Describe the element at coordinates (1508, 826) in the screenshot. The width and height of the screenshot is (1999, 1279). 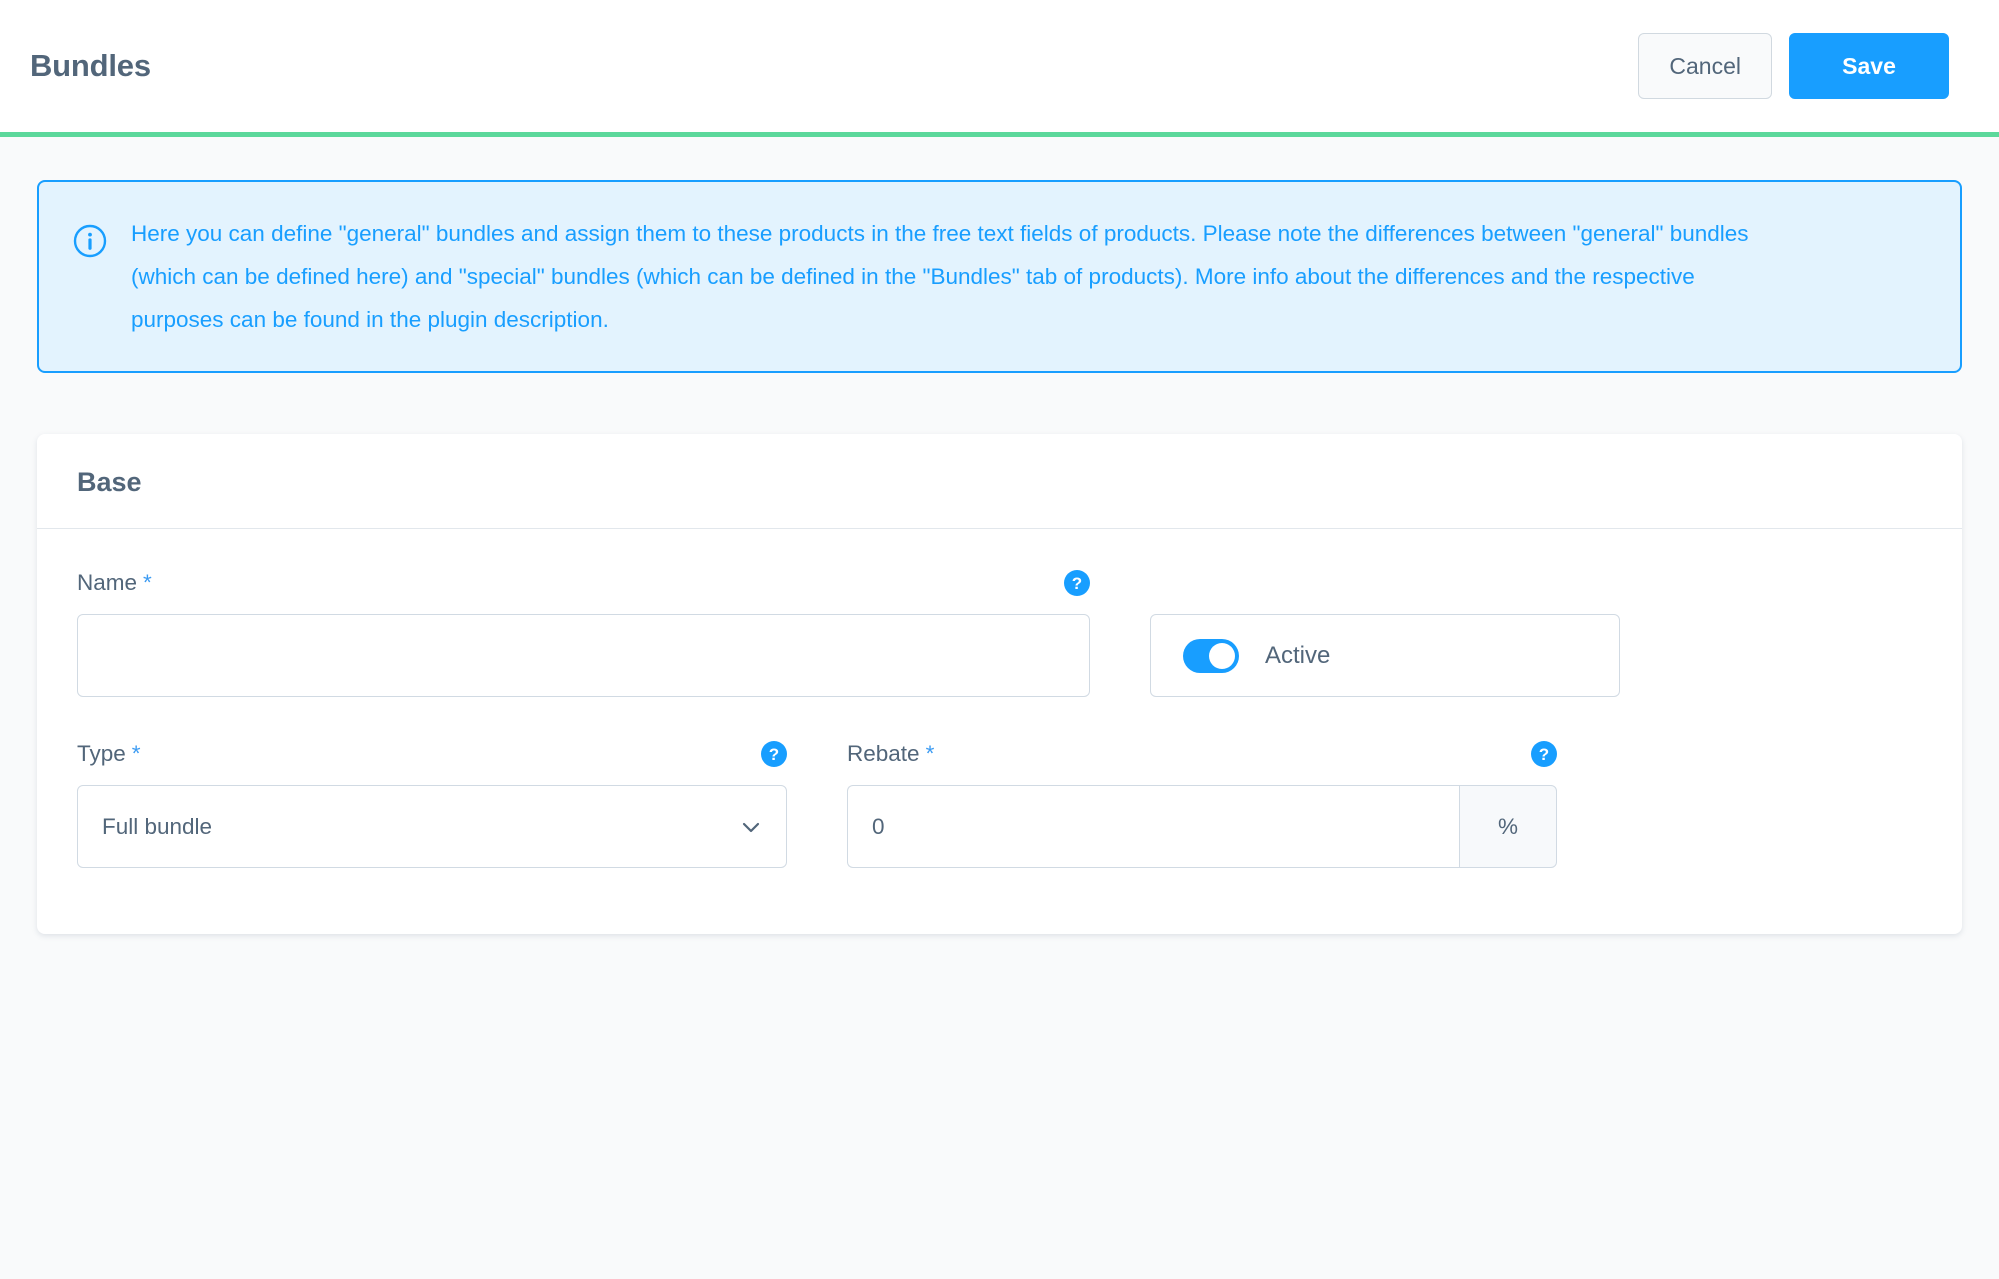
I see `rebate-percent-suffix: %` at that location.